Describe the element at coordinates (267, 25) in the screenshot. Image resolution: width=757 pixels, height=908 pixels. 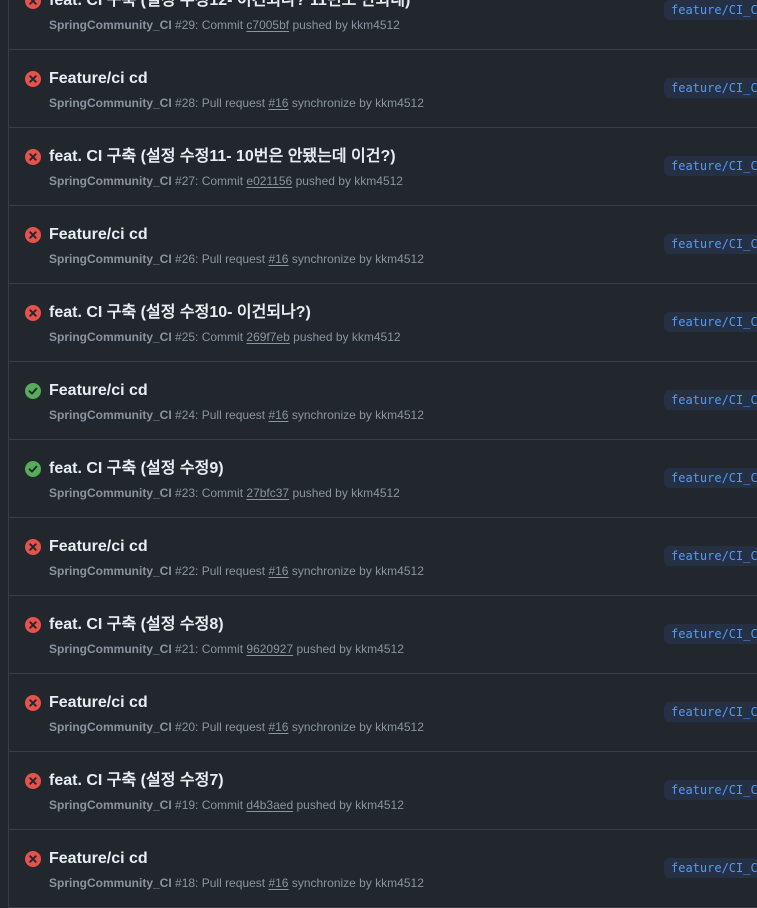
I see `commit-link: c7005bf` at that location.